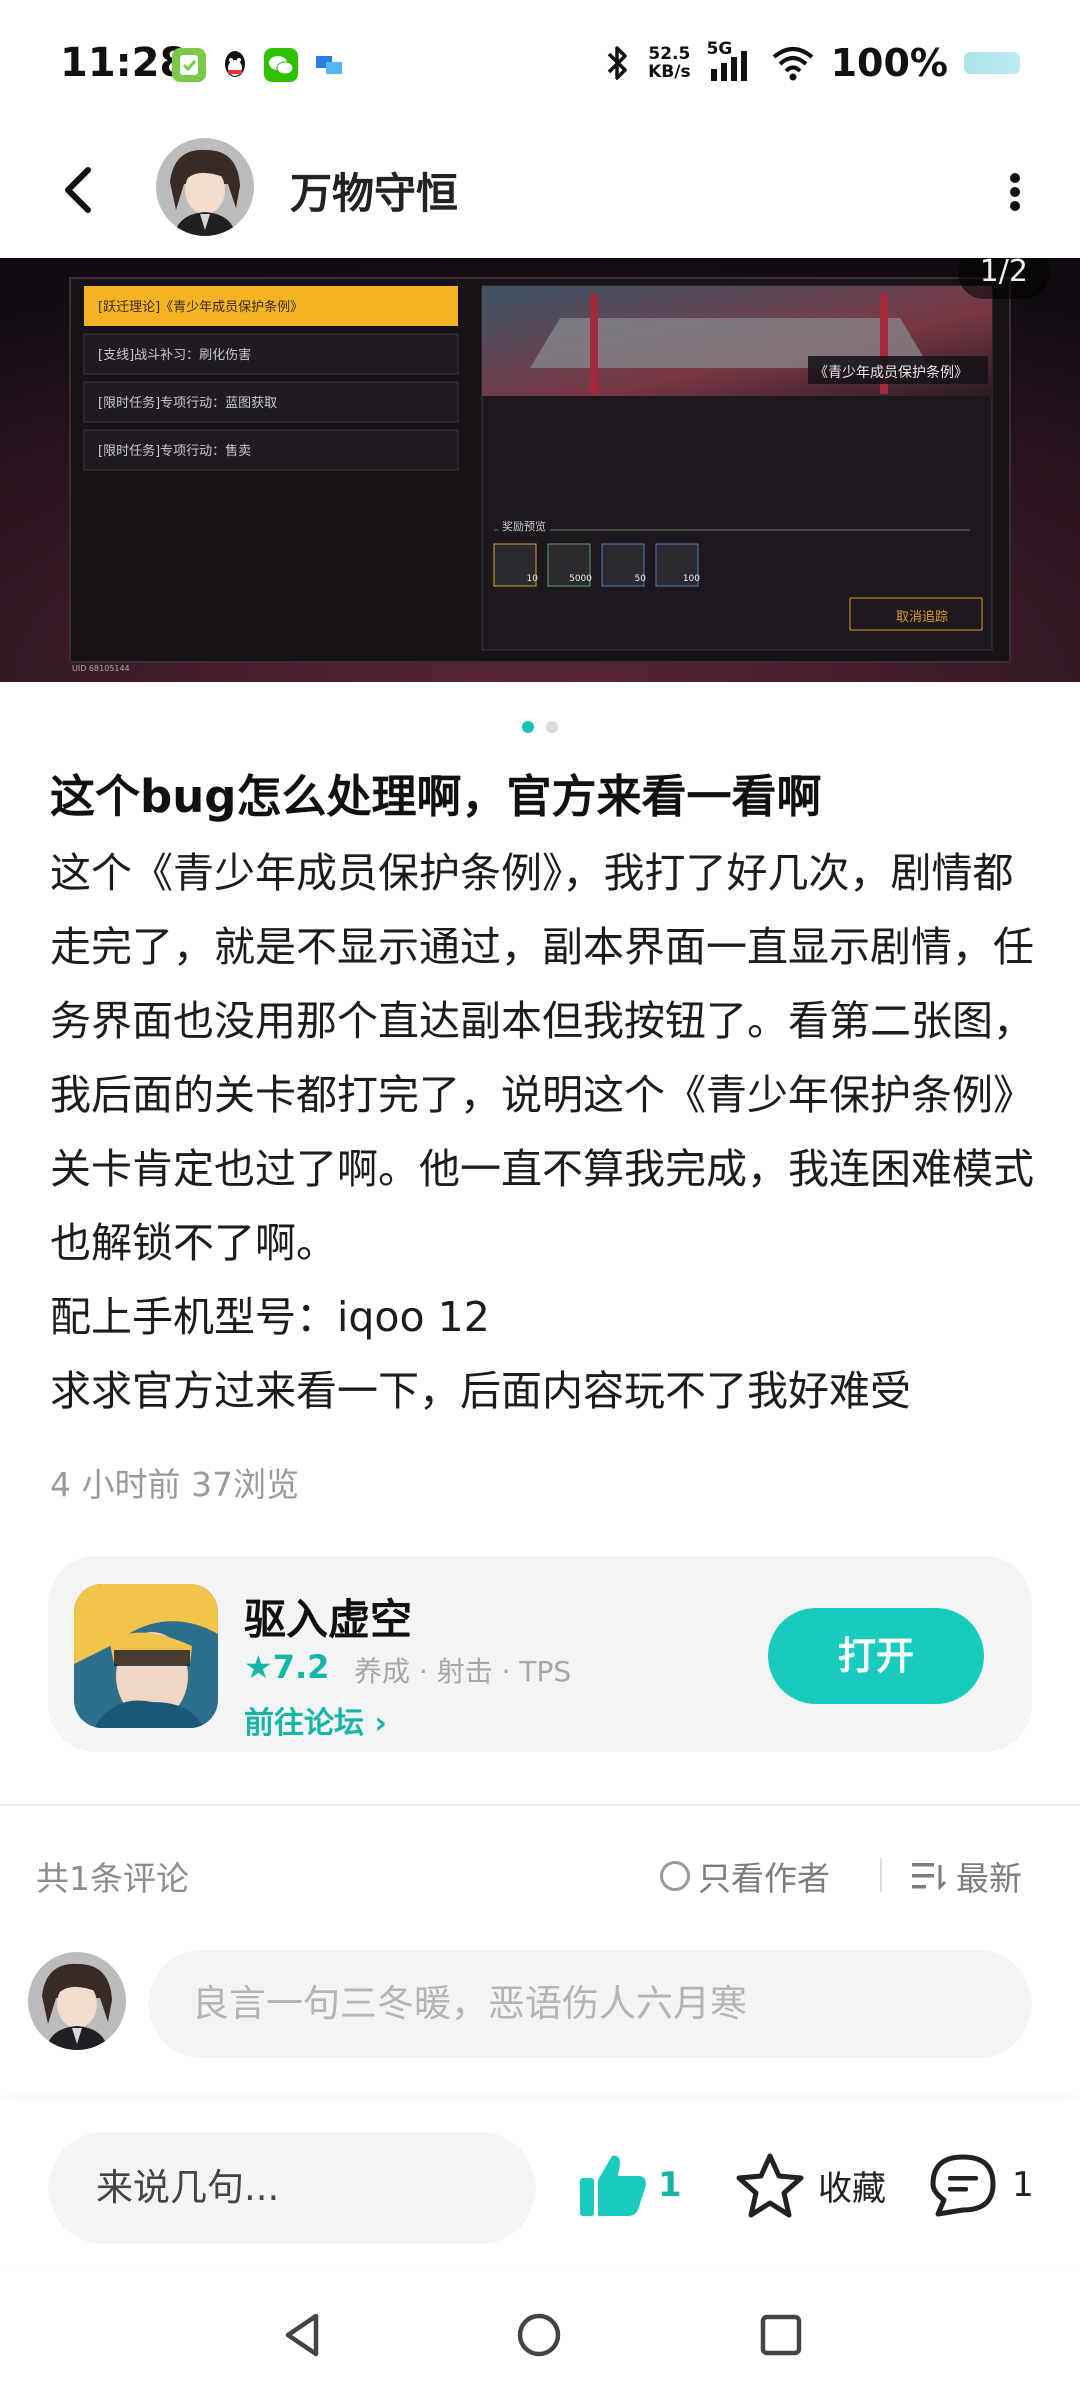  Describe the element at coordinates (524, 526) in the screenshot. I see `screenshot-reward-label: 奖励预览` at that location.